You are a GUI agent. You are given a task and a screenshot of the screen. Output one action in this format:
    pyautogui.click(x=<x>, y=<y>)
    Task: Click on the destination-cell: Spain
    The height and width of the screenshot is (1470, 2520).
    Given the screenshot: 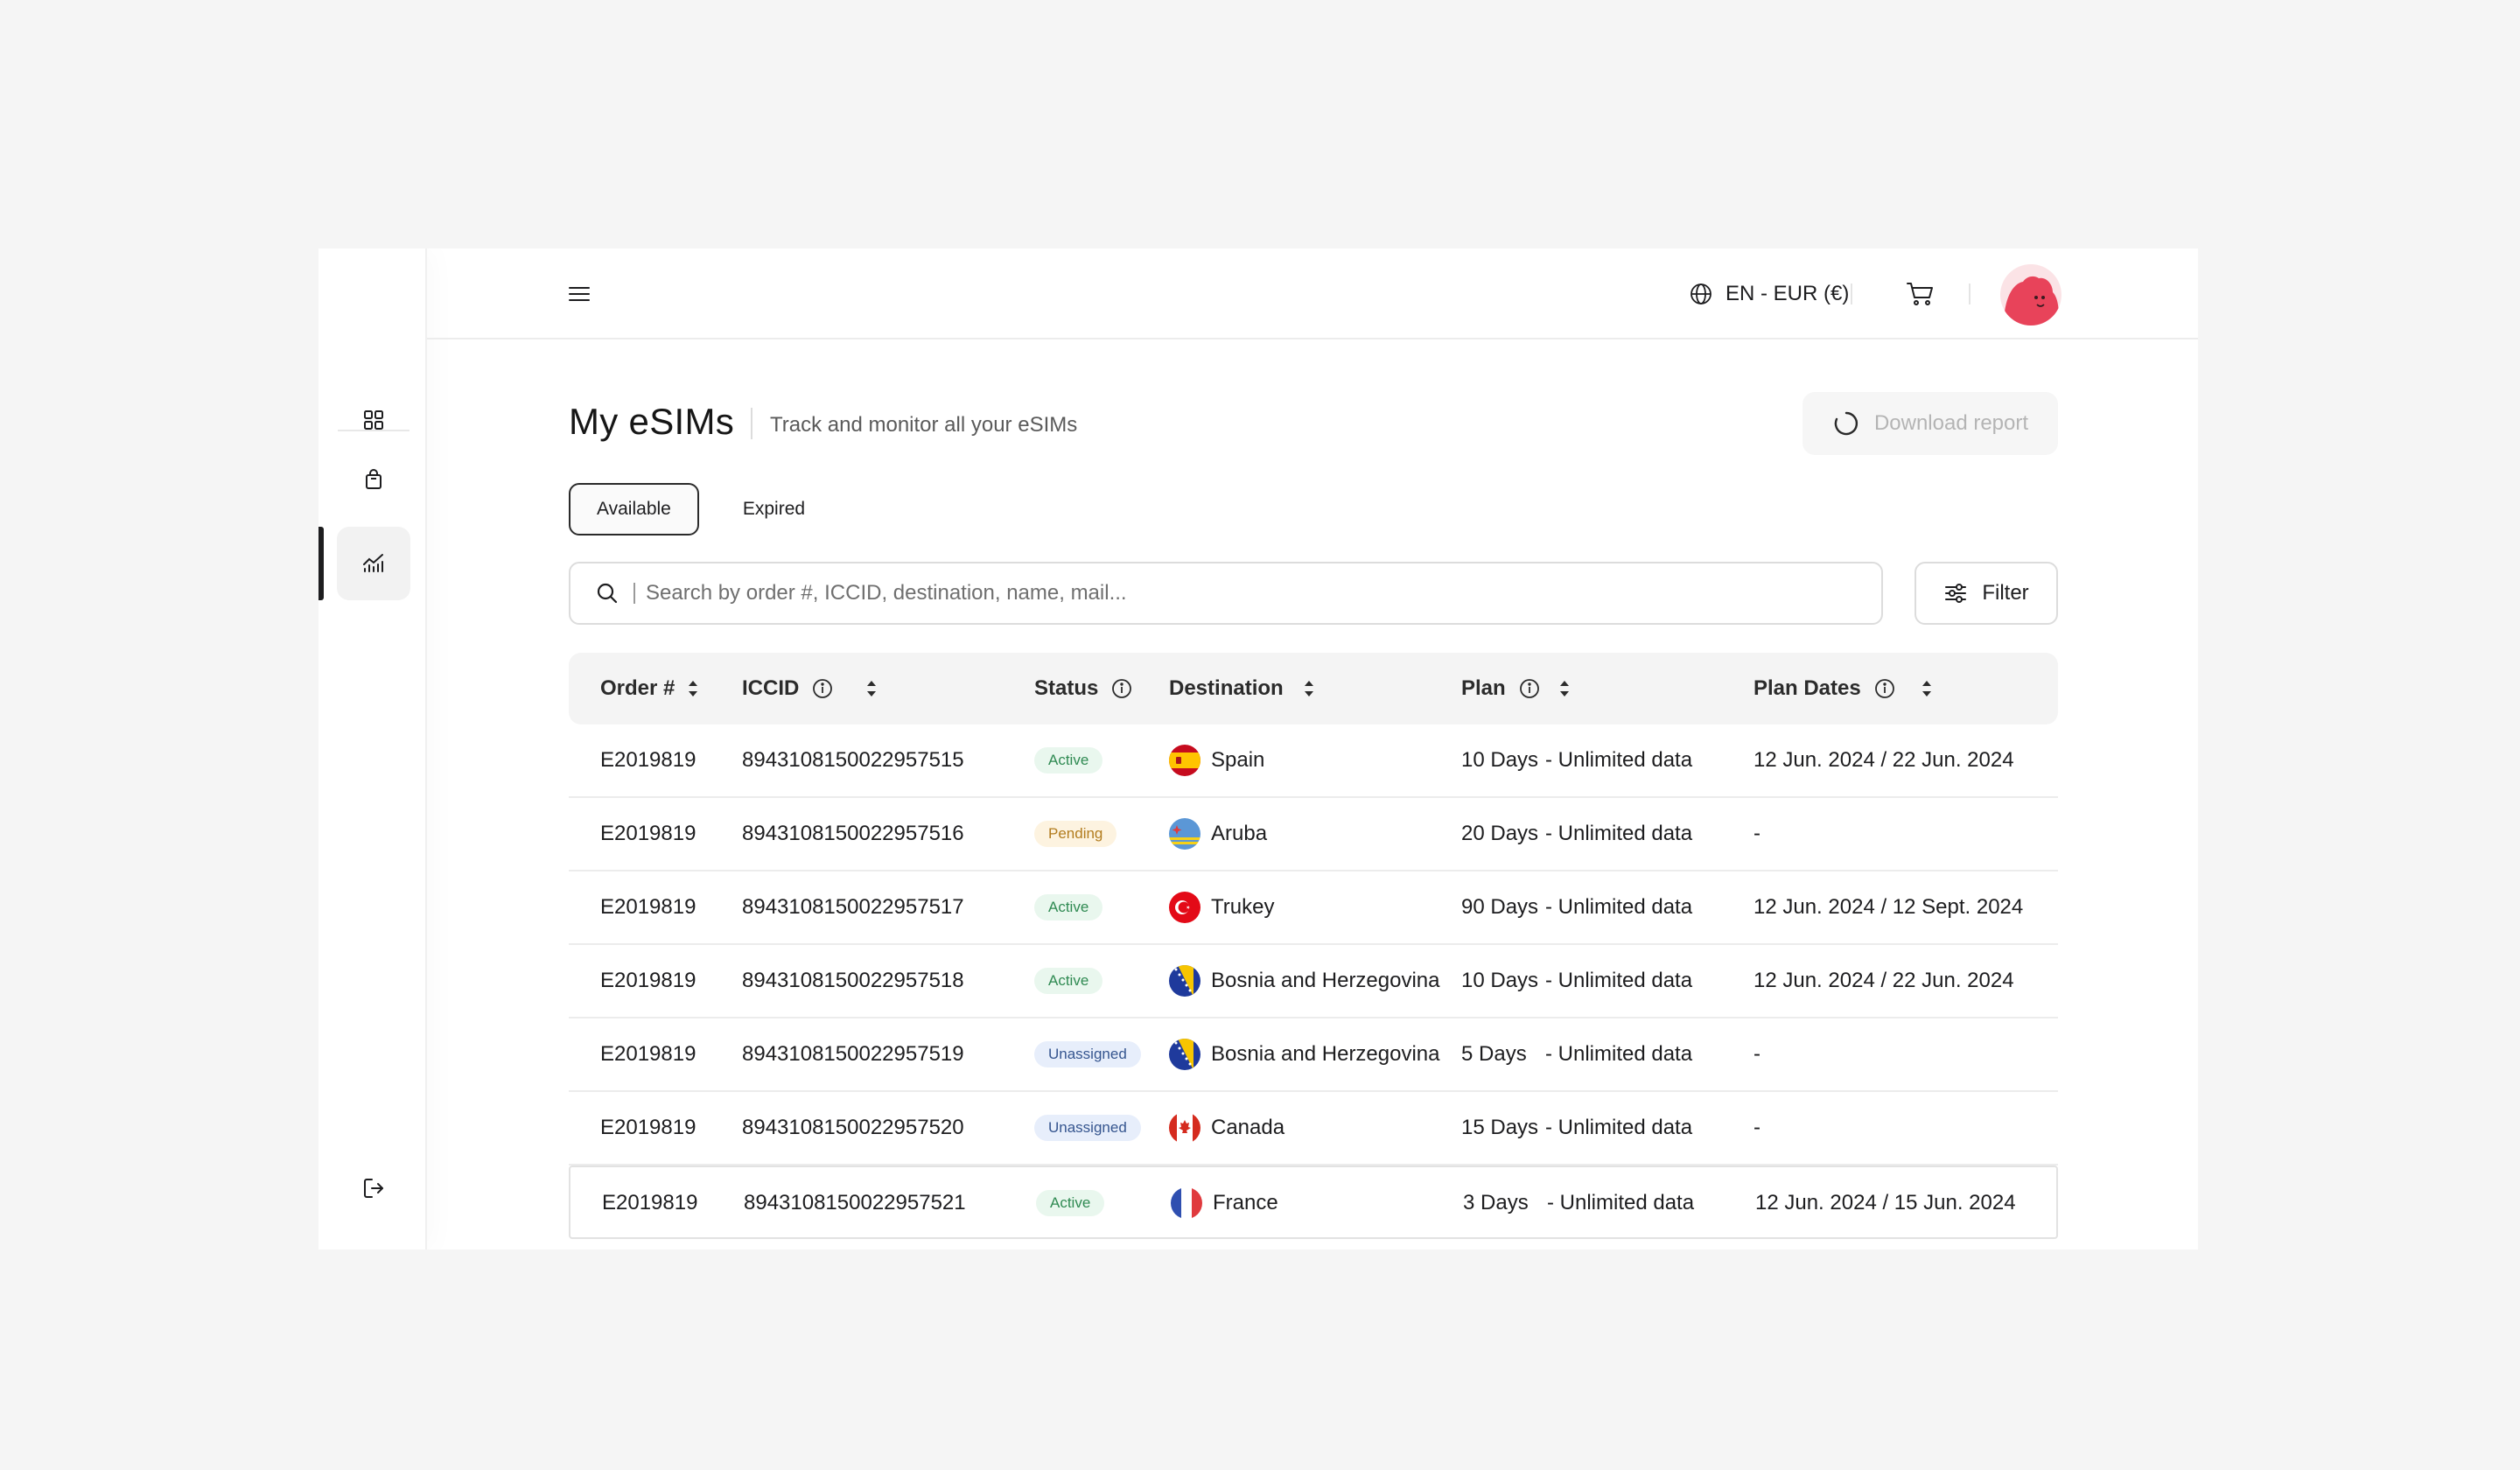 What is the action you would take?
    pyautogui.click(x=1216, y=760)
    